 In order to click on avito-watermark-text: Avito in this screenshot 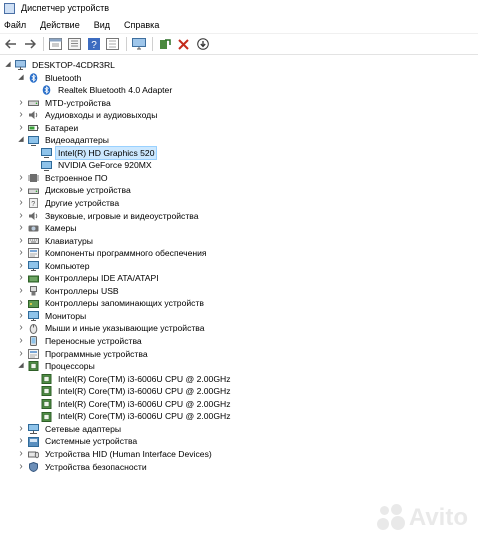, I will do `click(438, 517)`.